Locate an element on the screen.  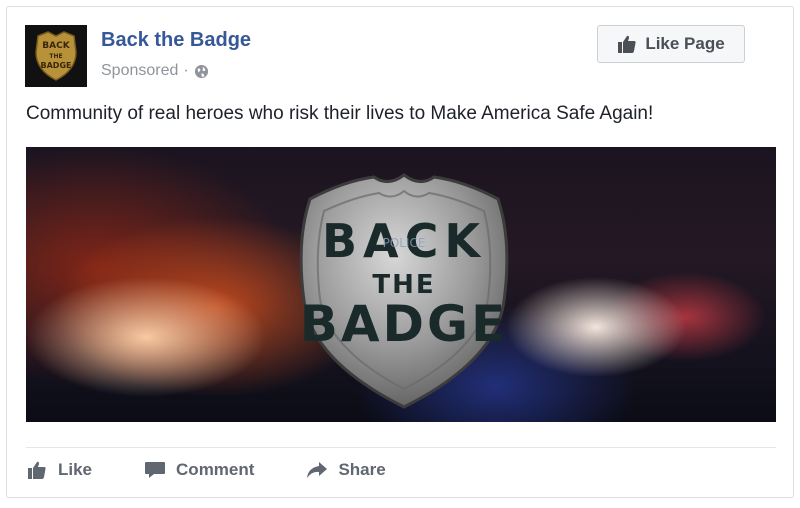
avatar-badge-line2: THE is located at coordinates (55, 56).